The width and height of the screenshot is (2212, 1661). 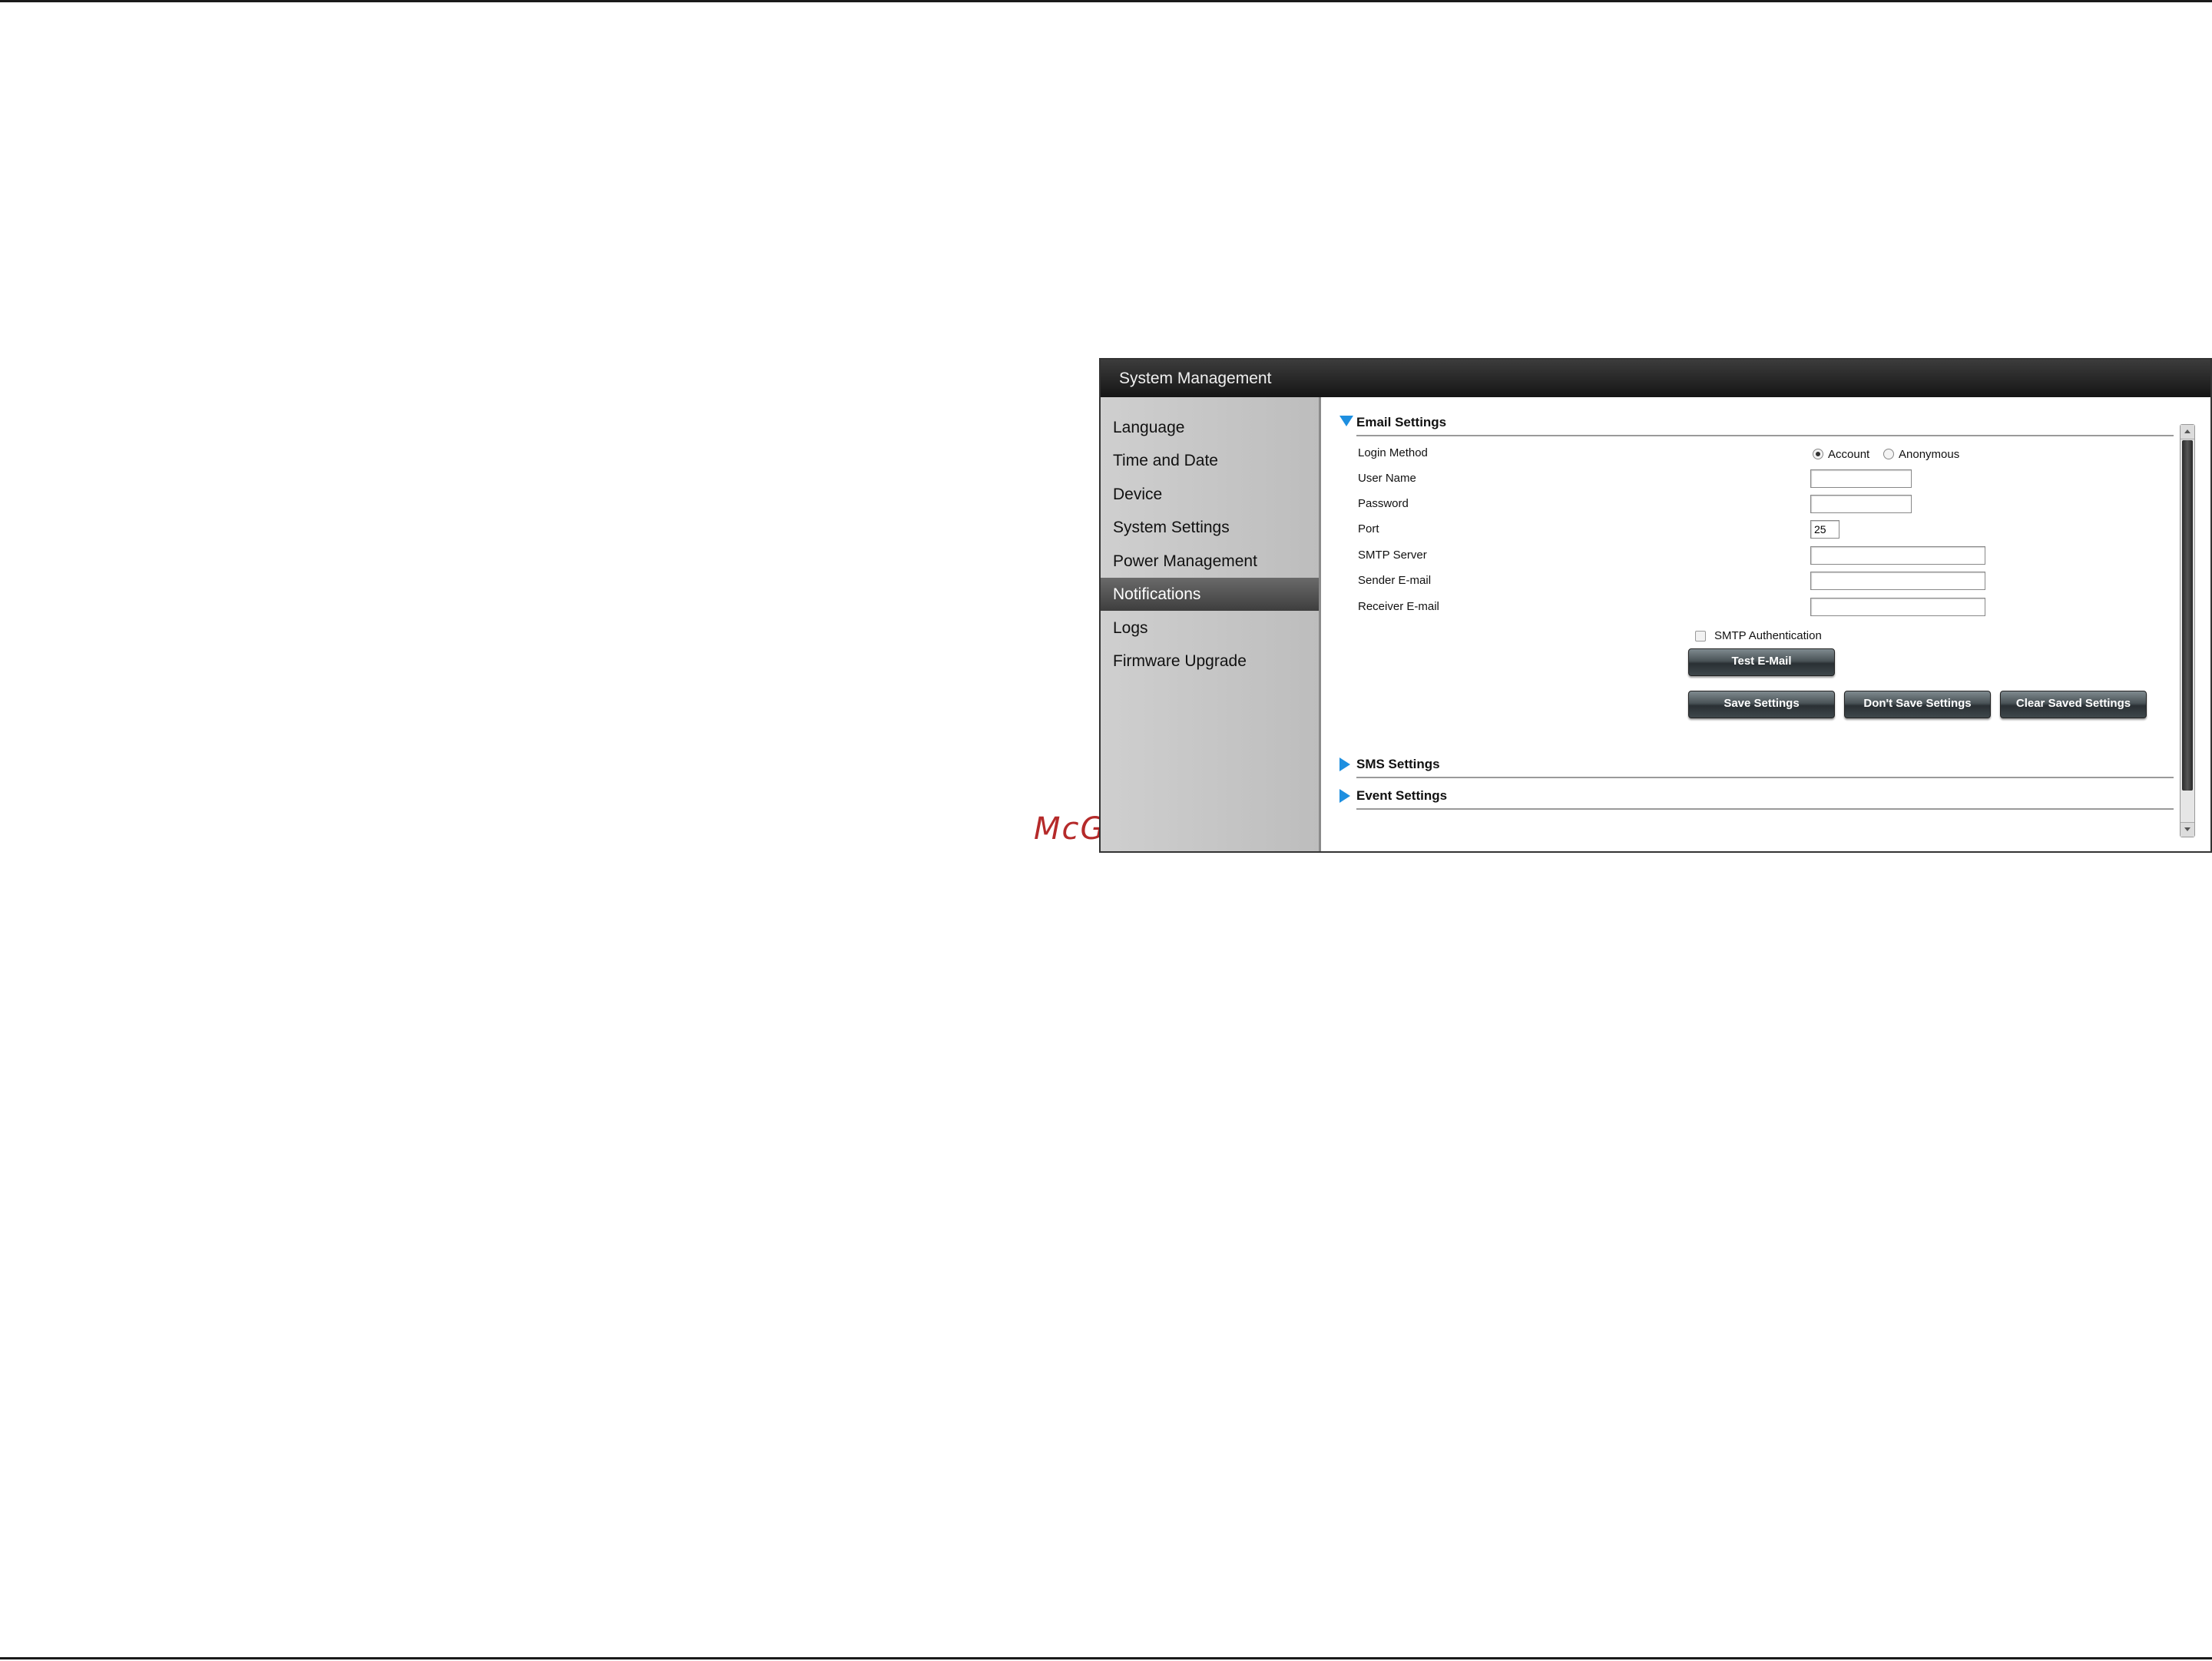 I want to click on receiver-email-input, so click(x=1897, y=607).